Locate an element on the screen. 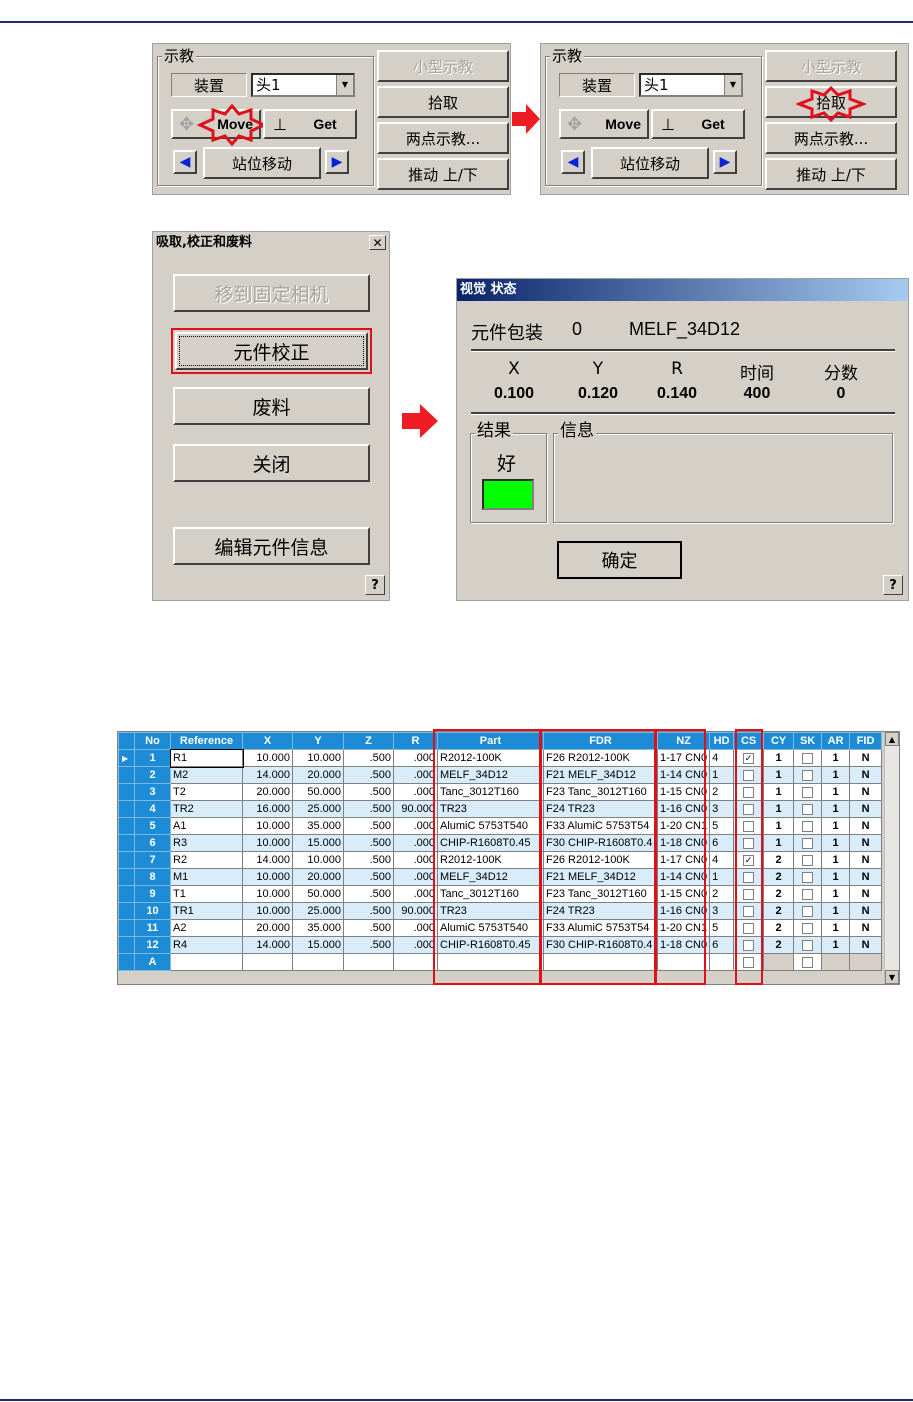 The width and height of the screenshot is (913, 1402). cell-hd: 1 is located at coordinates (722, 877).